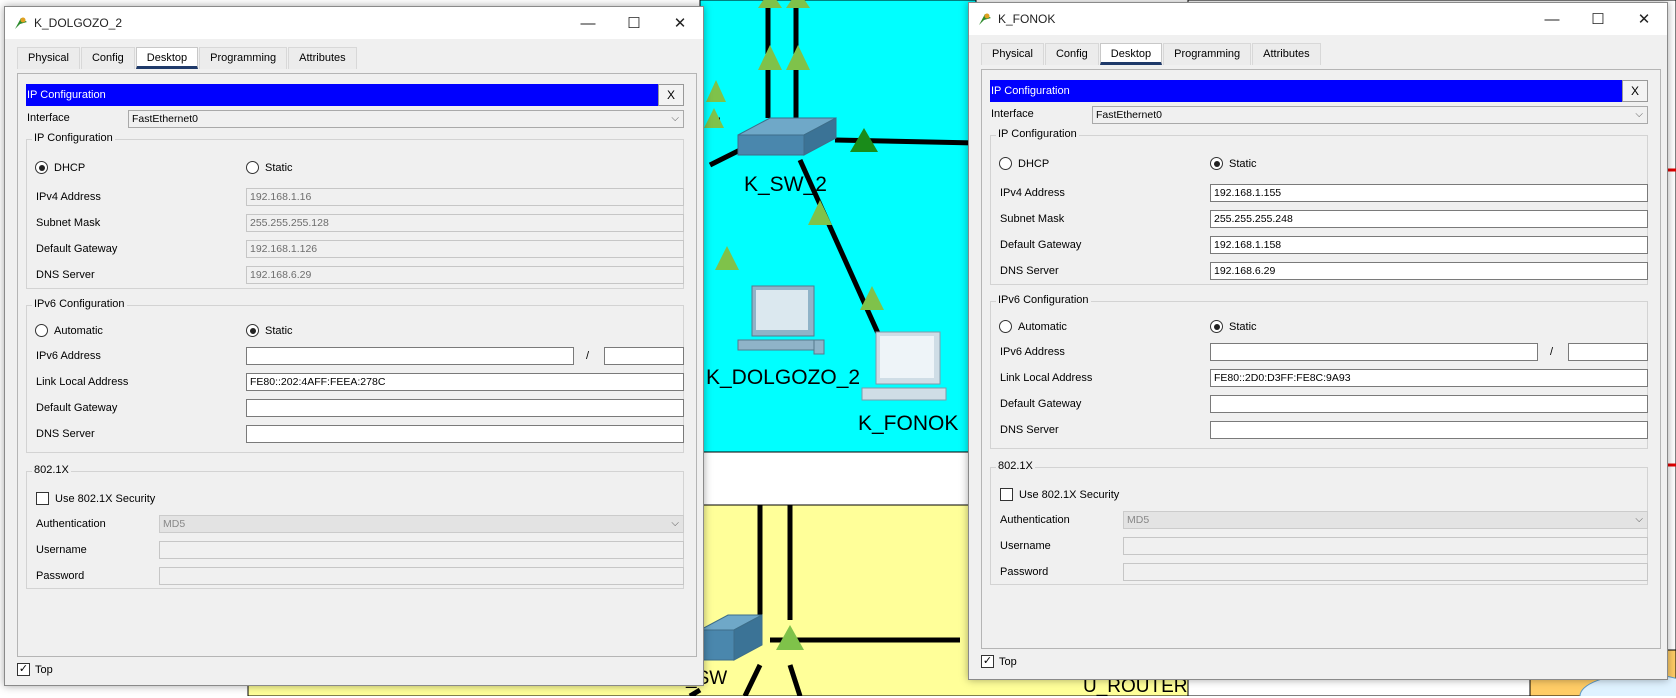 Image resolution: width=1676 pixels, height=698 pixels. I want to click on label-k-sw-2: K_SW_2, so click(785, 184).